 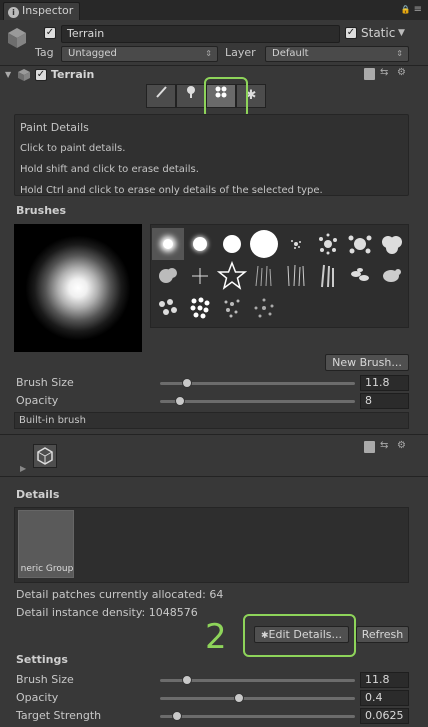 What do you see at coordinates (47, 569) in the screenshot?
I see `detail-item-label: neric Group` at bounding box center [47, 569].